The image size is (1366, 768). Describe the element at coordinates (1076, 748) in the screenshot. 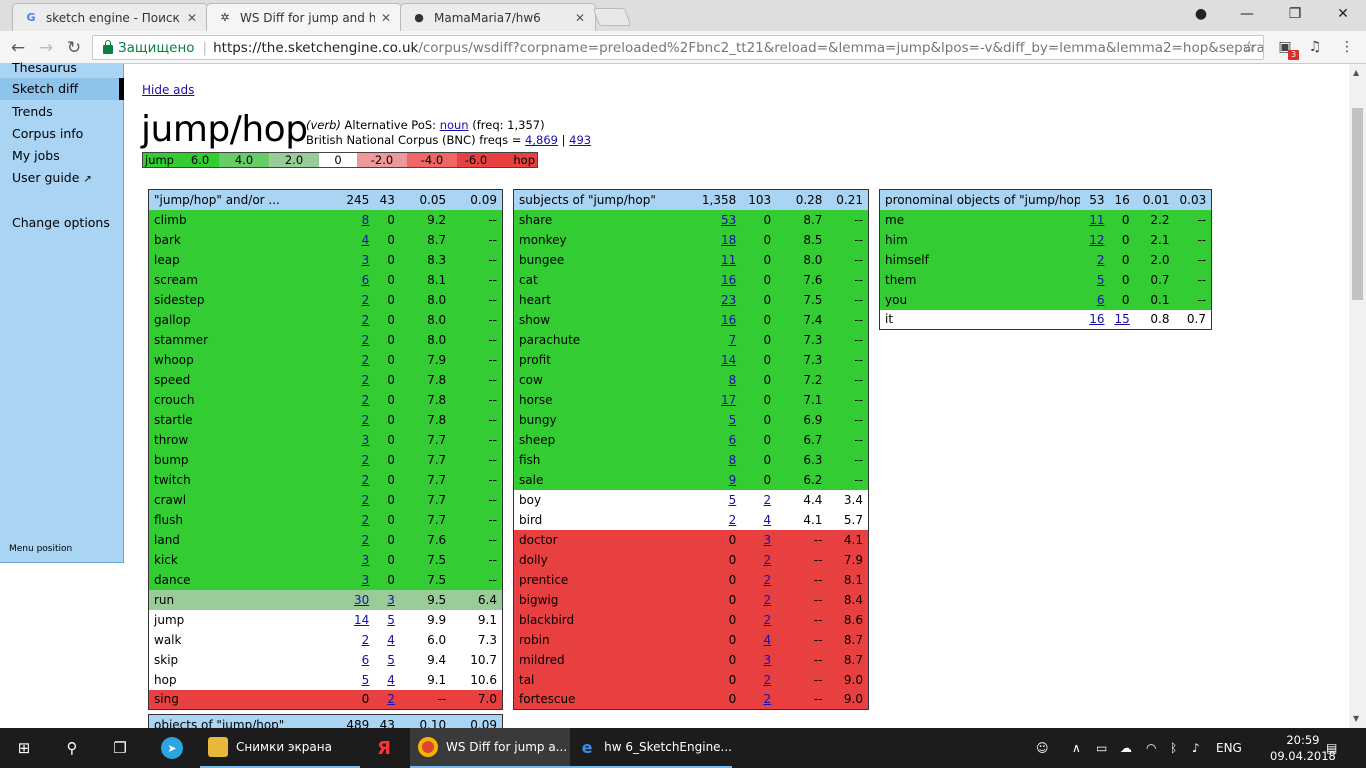

I see `tray-chevron-icon: ∧` at that location.